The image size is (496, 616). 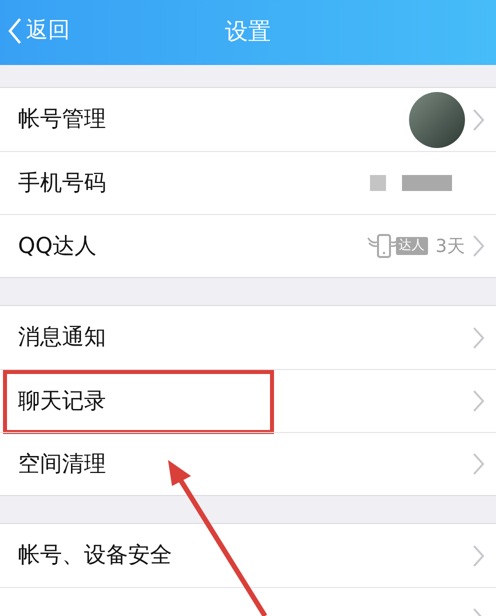 What do you see at coordinates (62, 338) in the screenshot?
I see `row-label: 消息通知` at bounding box center [62, 338].